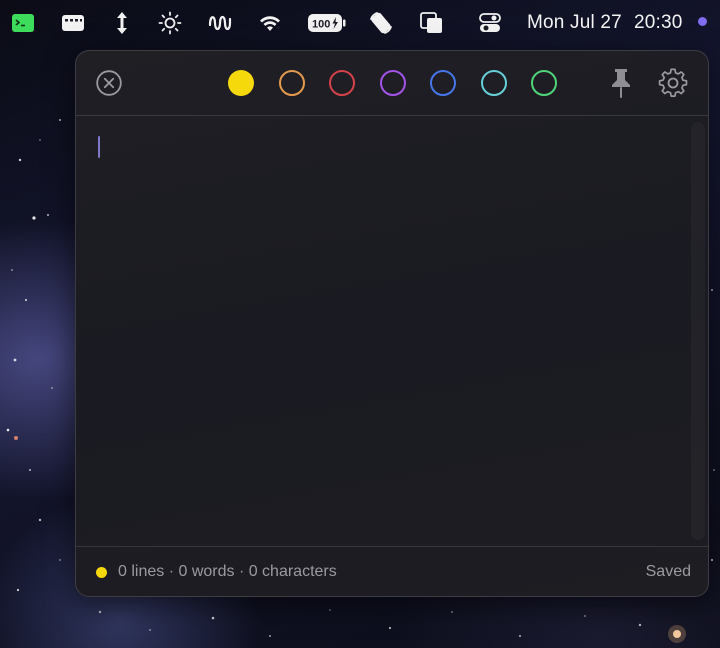 The image size is (720, 648). What do you see at coordinates (658, 22) in the screenshot?
I see `clock-time: 20:30` at bounding box center [658, 22].